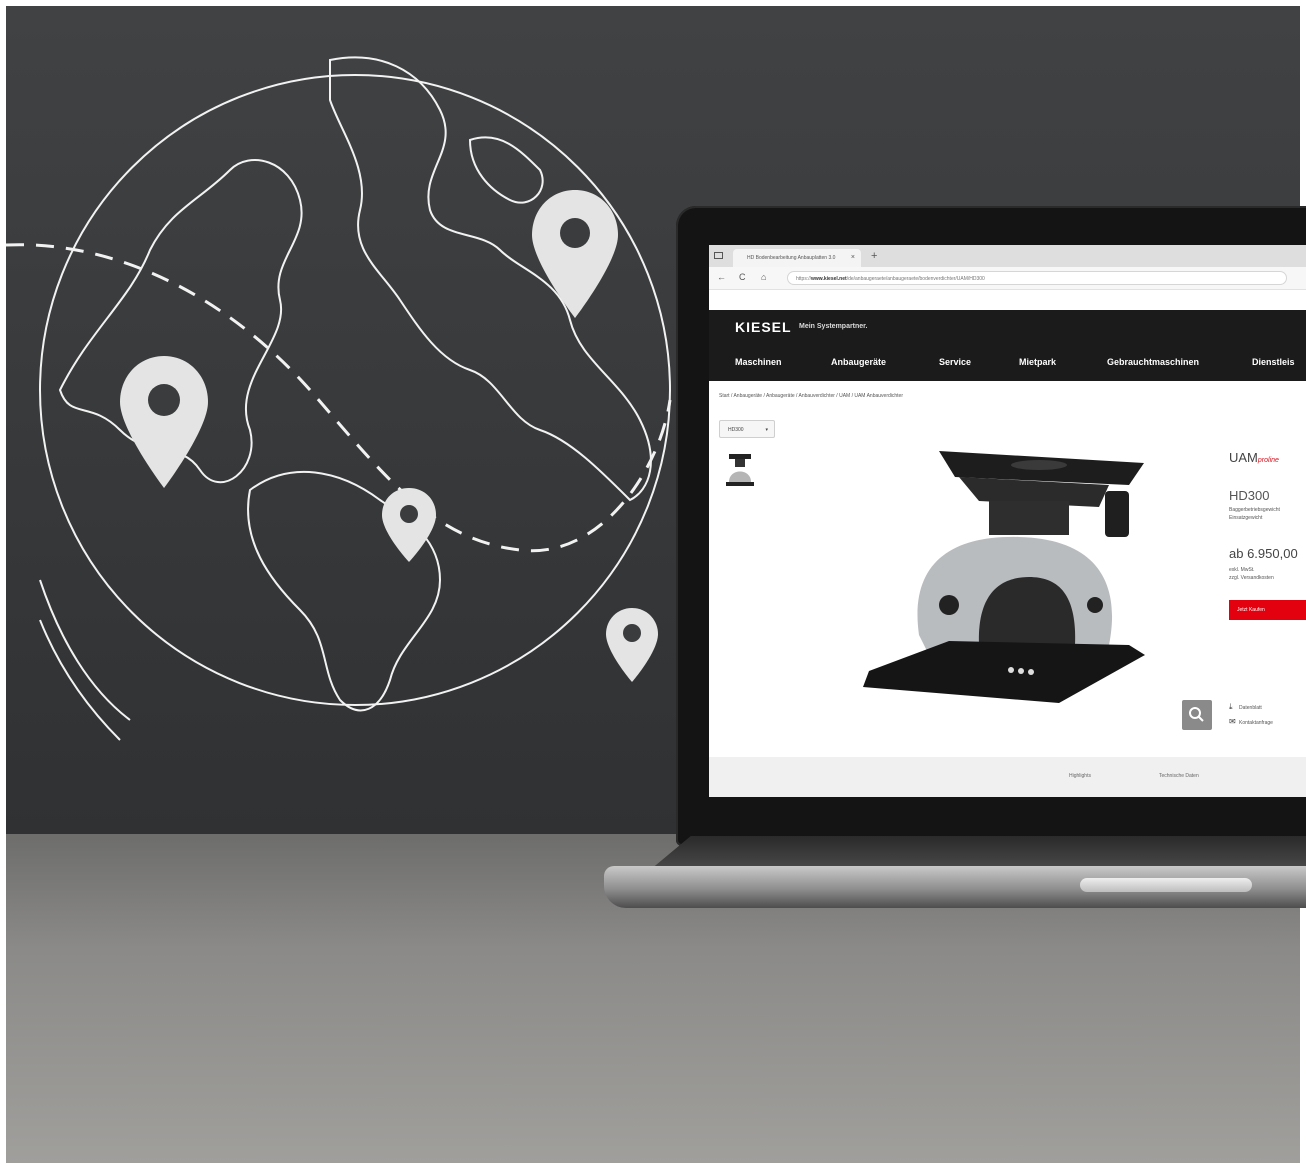  Describe the element at coordinates (742, 277) in the screenshot. I see `reload-icon: C` at that location.